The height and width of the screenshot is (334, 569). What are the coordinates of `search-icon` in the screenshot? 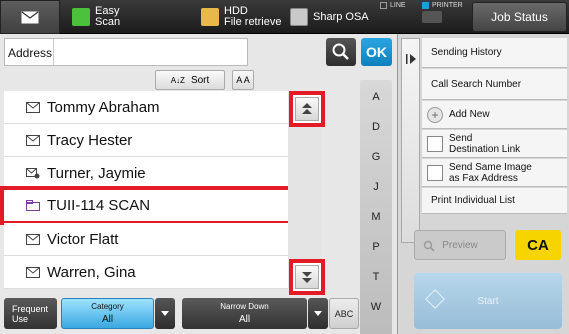 It's located at (340, 51).